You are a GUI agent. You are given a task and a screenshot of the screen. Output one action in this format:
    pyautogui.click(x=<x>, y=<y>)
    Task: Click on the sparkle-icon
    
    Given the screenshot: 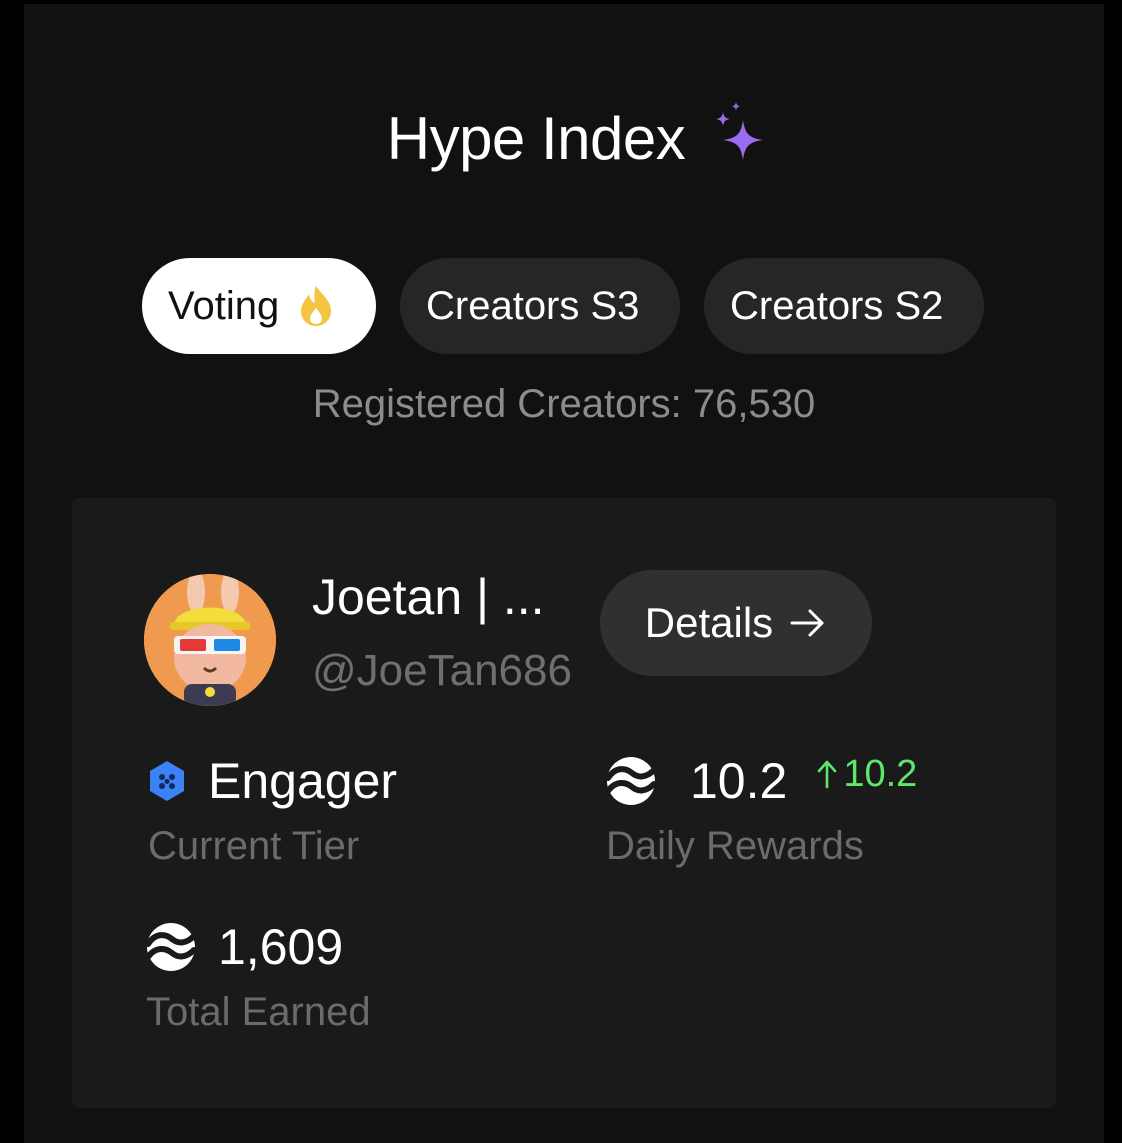 What is the action you would take?
    pyautogui.click(x=740, y=130)
    